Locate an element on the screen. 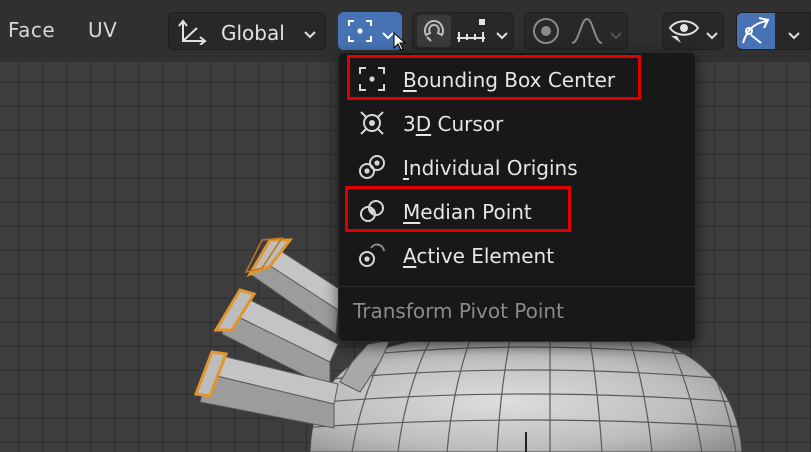 The height and width of the screenshot is (452, 811). gizmo-toggle is located at coordinates (773, 31).